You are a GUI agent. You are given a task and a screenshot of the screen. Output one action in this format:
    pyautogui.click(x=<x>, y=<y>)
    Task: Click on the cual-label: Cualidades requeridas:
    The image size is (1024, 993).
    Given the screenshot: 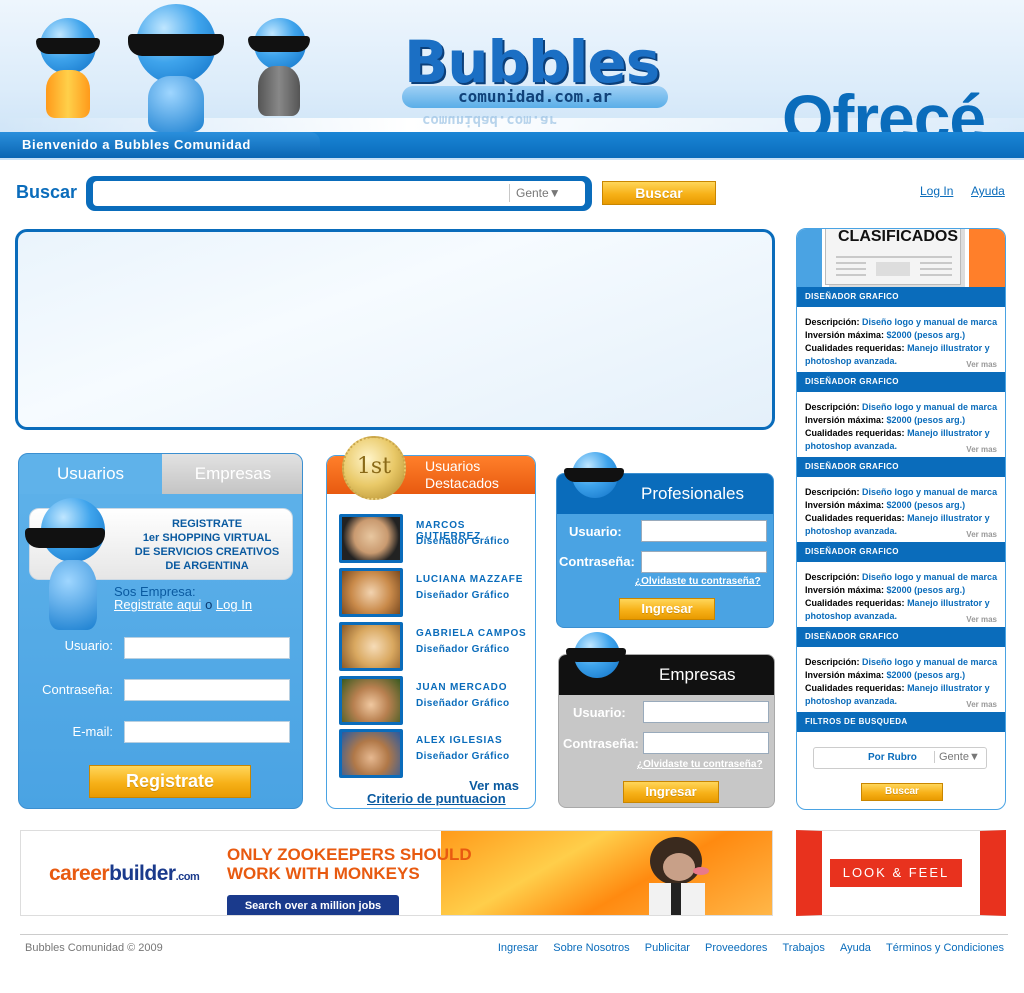 What is the action you would take?
    pyautogui.click(x=855, y=688)
    